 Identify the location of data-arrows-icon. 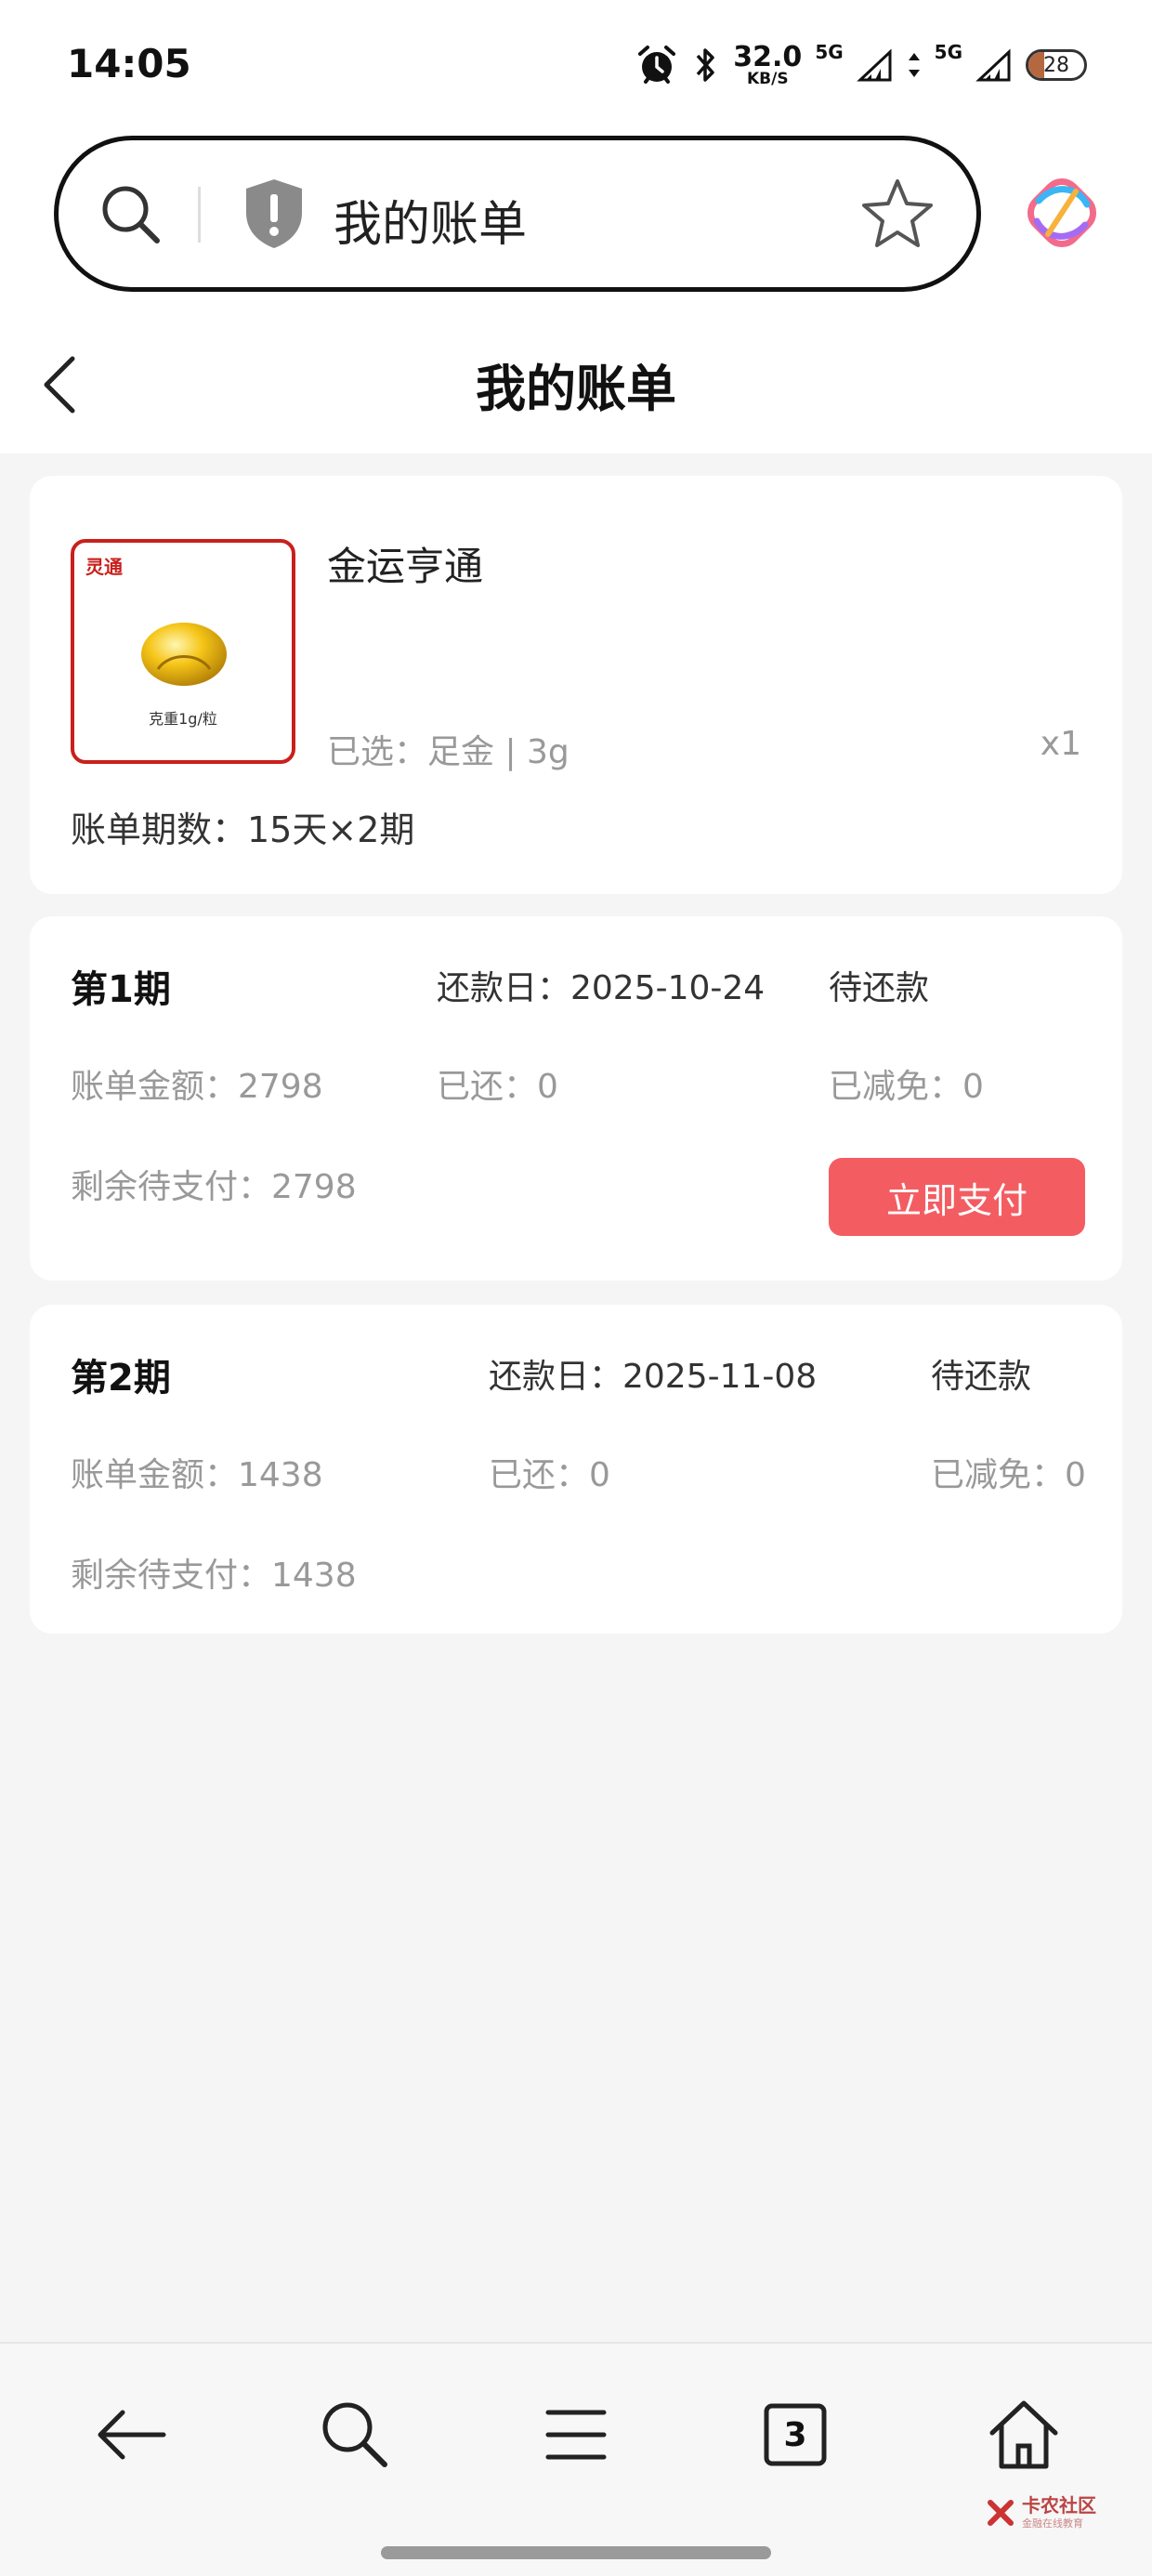
(914, 65).